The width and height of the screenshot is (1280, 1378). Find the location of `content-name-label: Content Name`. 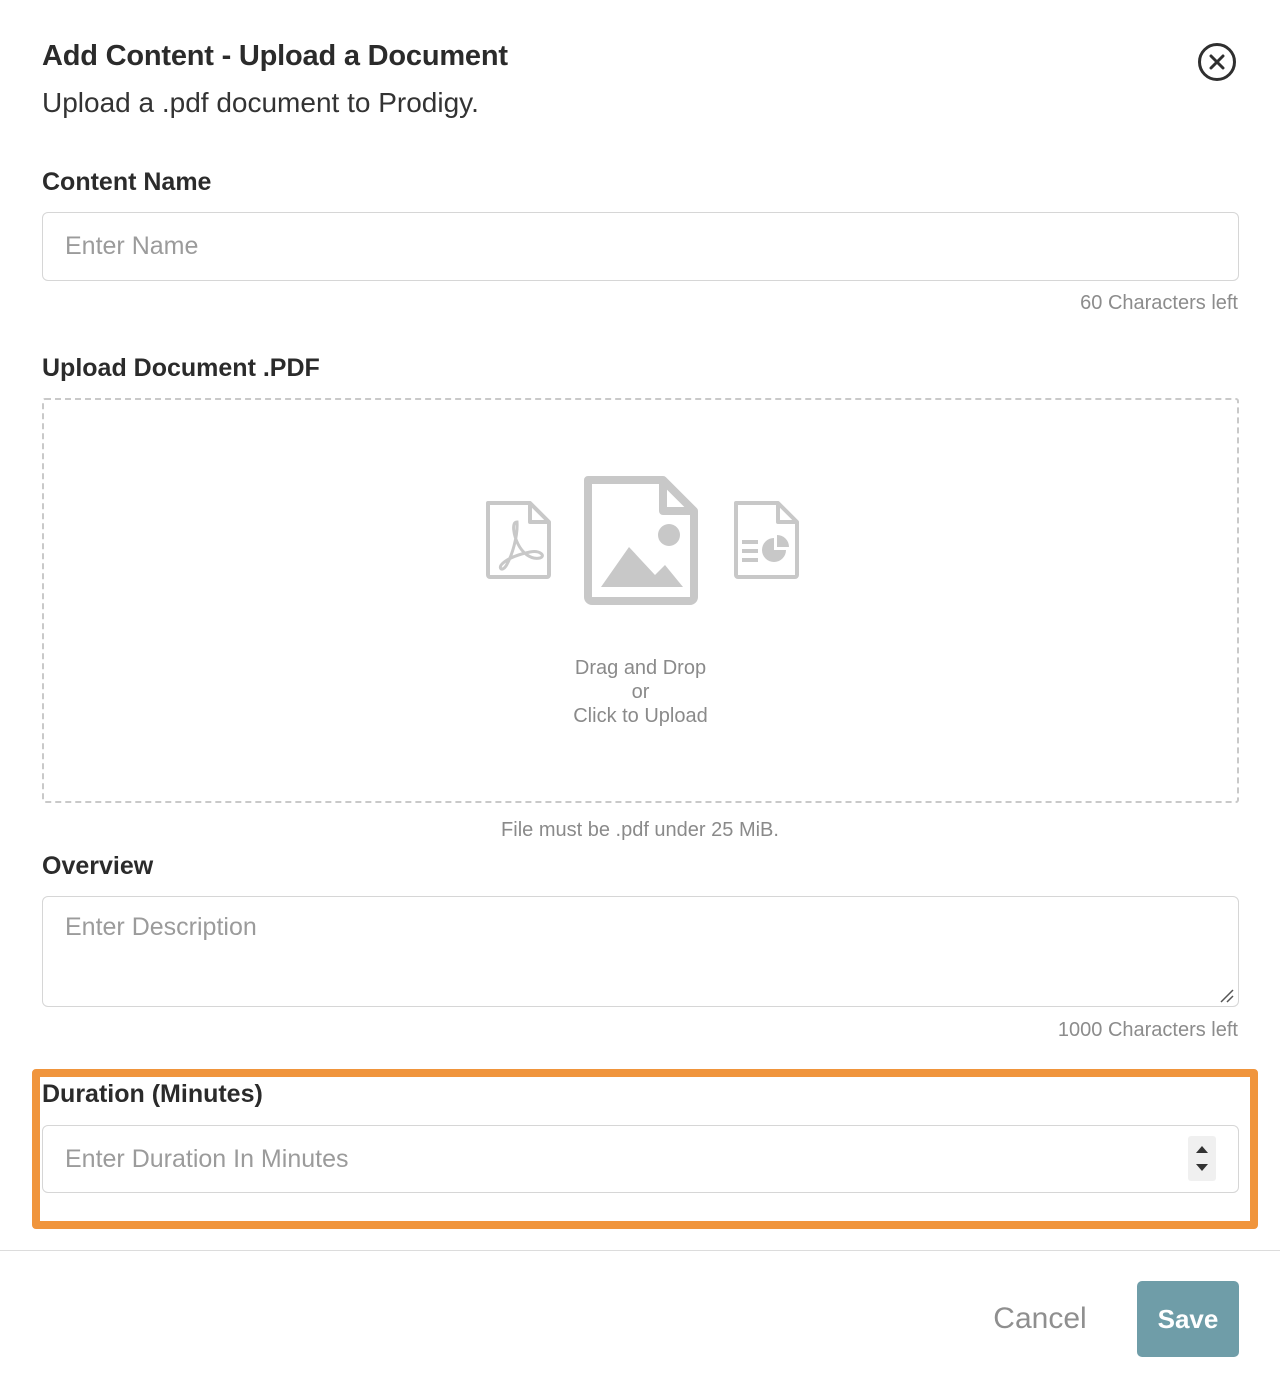

content-name-label: Content Name is located at coordinates (127, 182).